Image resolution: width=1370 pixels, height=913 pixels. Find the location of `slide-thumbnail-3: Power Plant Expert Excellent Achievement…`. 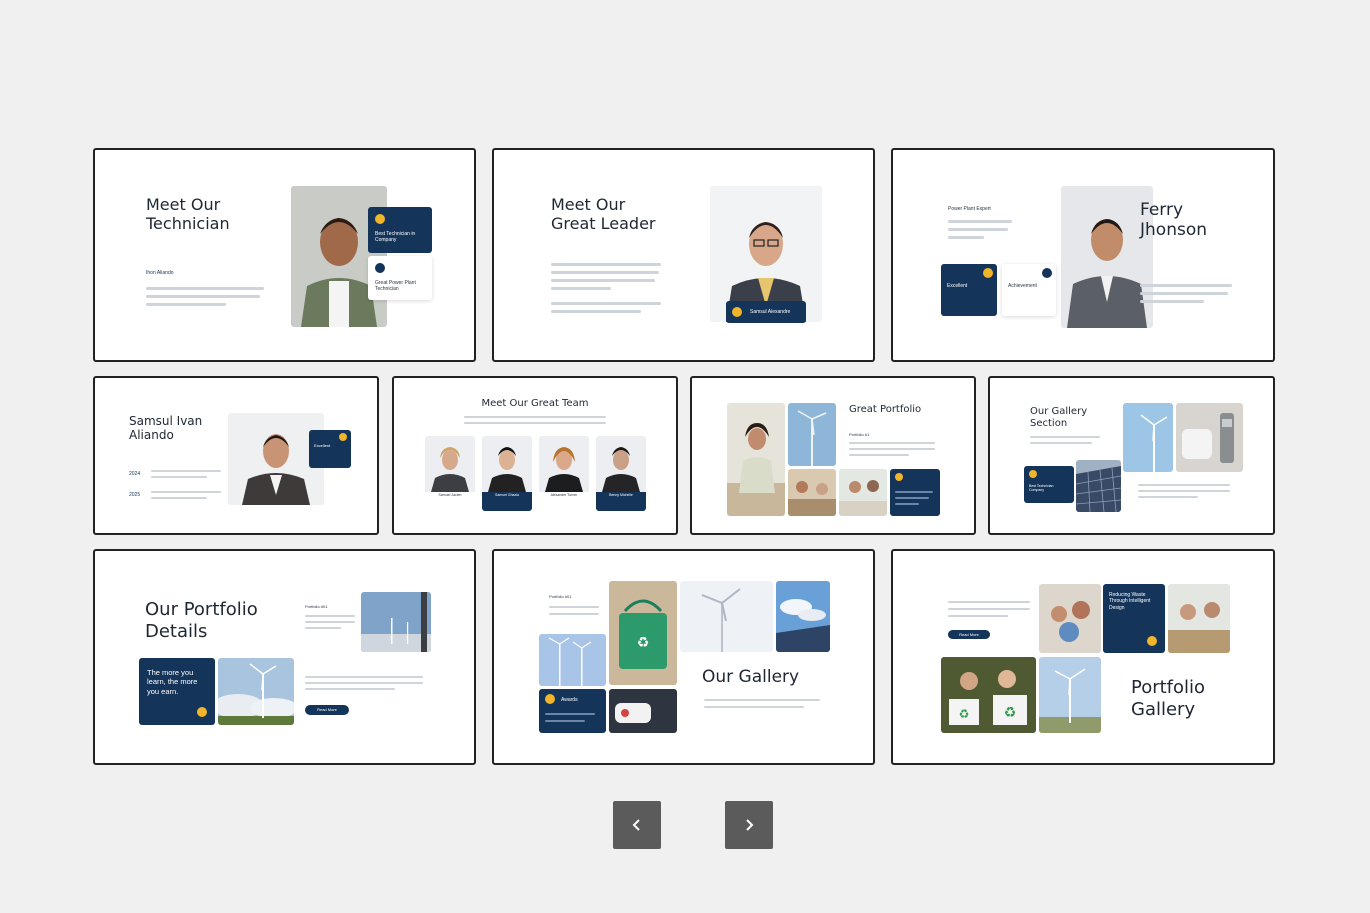

slide-thumbnail-3: Power Plant Expert Excellent Achievement… is located at coordinates (1083, 255).